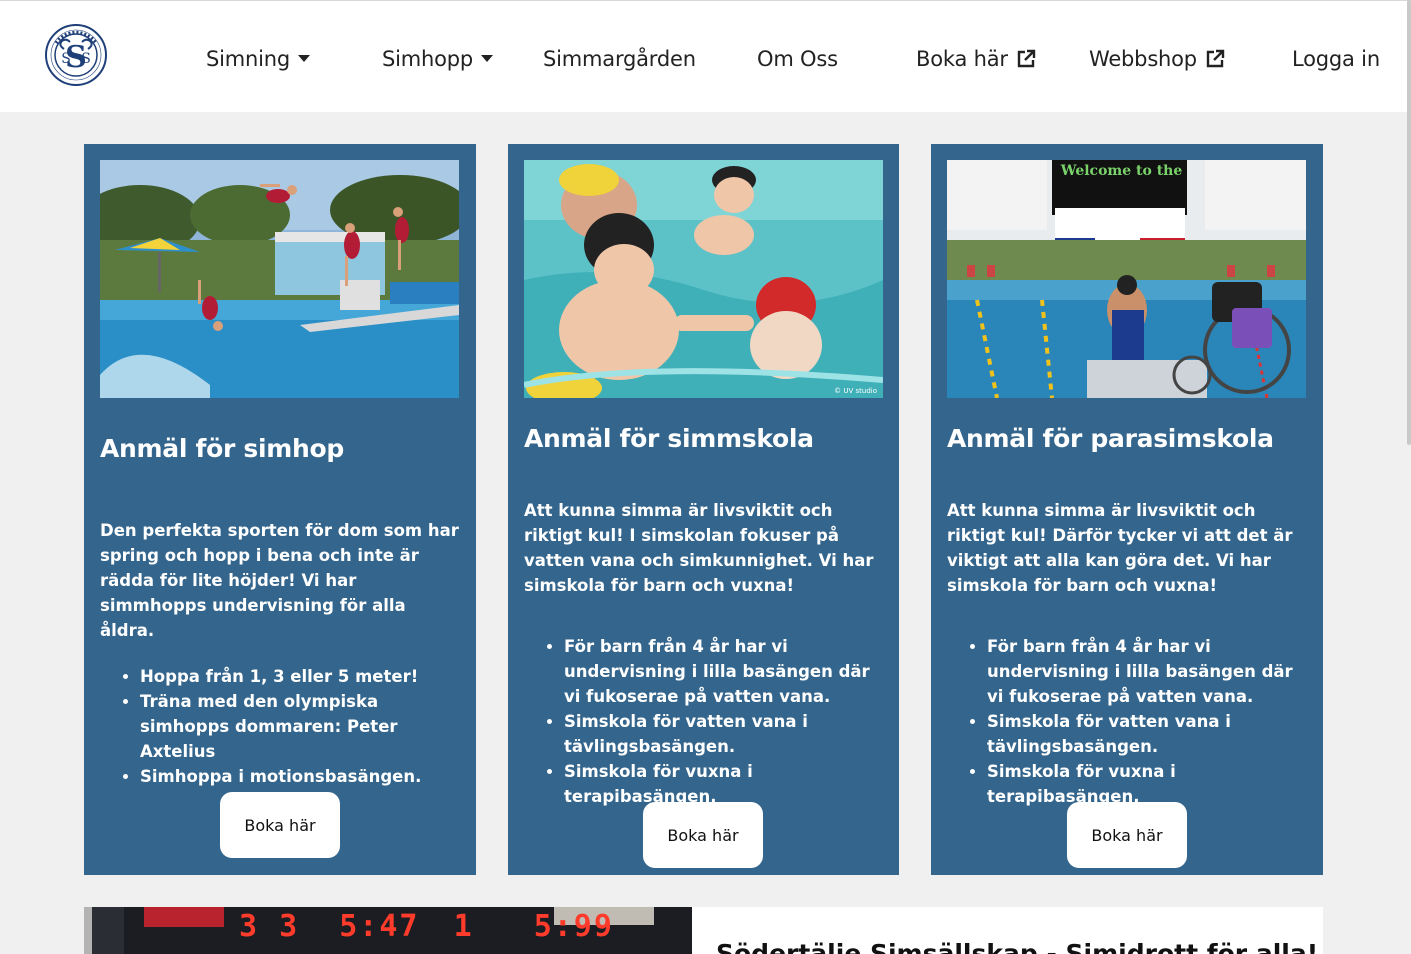 The width and height of the screenshot is (1411, 954). Describe the element at coordinates (669, 438) in the screenshot. I see `card-title: Anmäl för simmskola` at that location.